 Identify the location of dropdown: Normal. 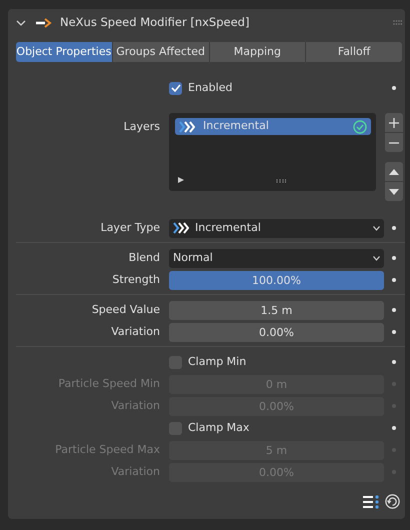
(276, 258).